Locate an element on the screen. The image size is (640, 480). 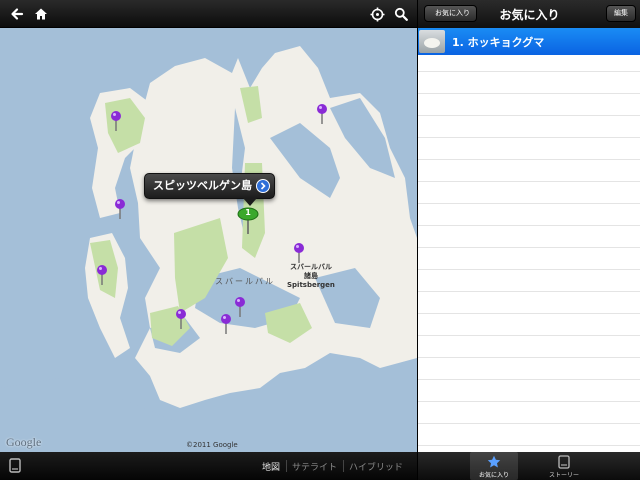
archipelago-label: スバールバル 諸島 Spitsbergen is located at coordinates (311, 276).